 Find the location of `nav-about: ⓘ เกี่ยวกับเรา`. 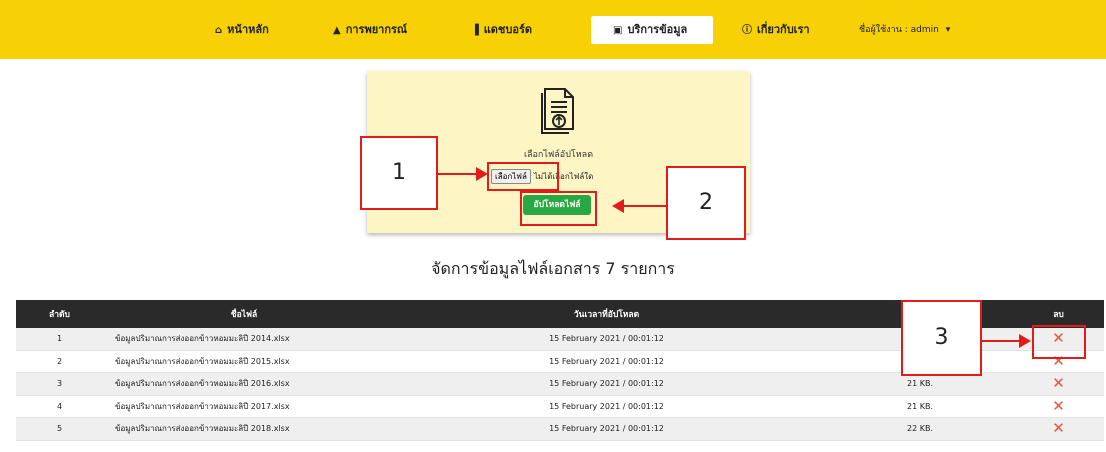

nav-about: ⓘ เกี่ยวกับเรา is located at coordinates (776, 30).